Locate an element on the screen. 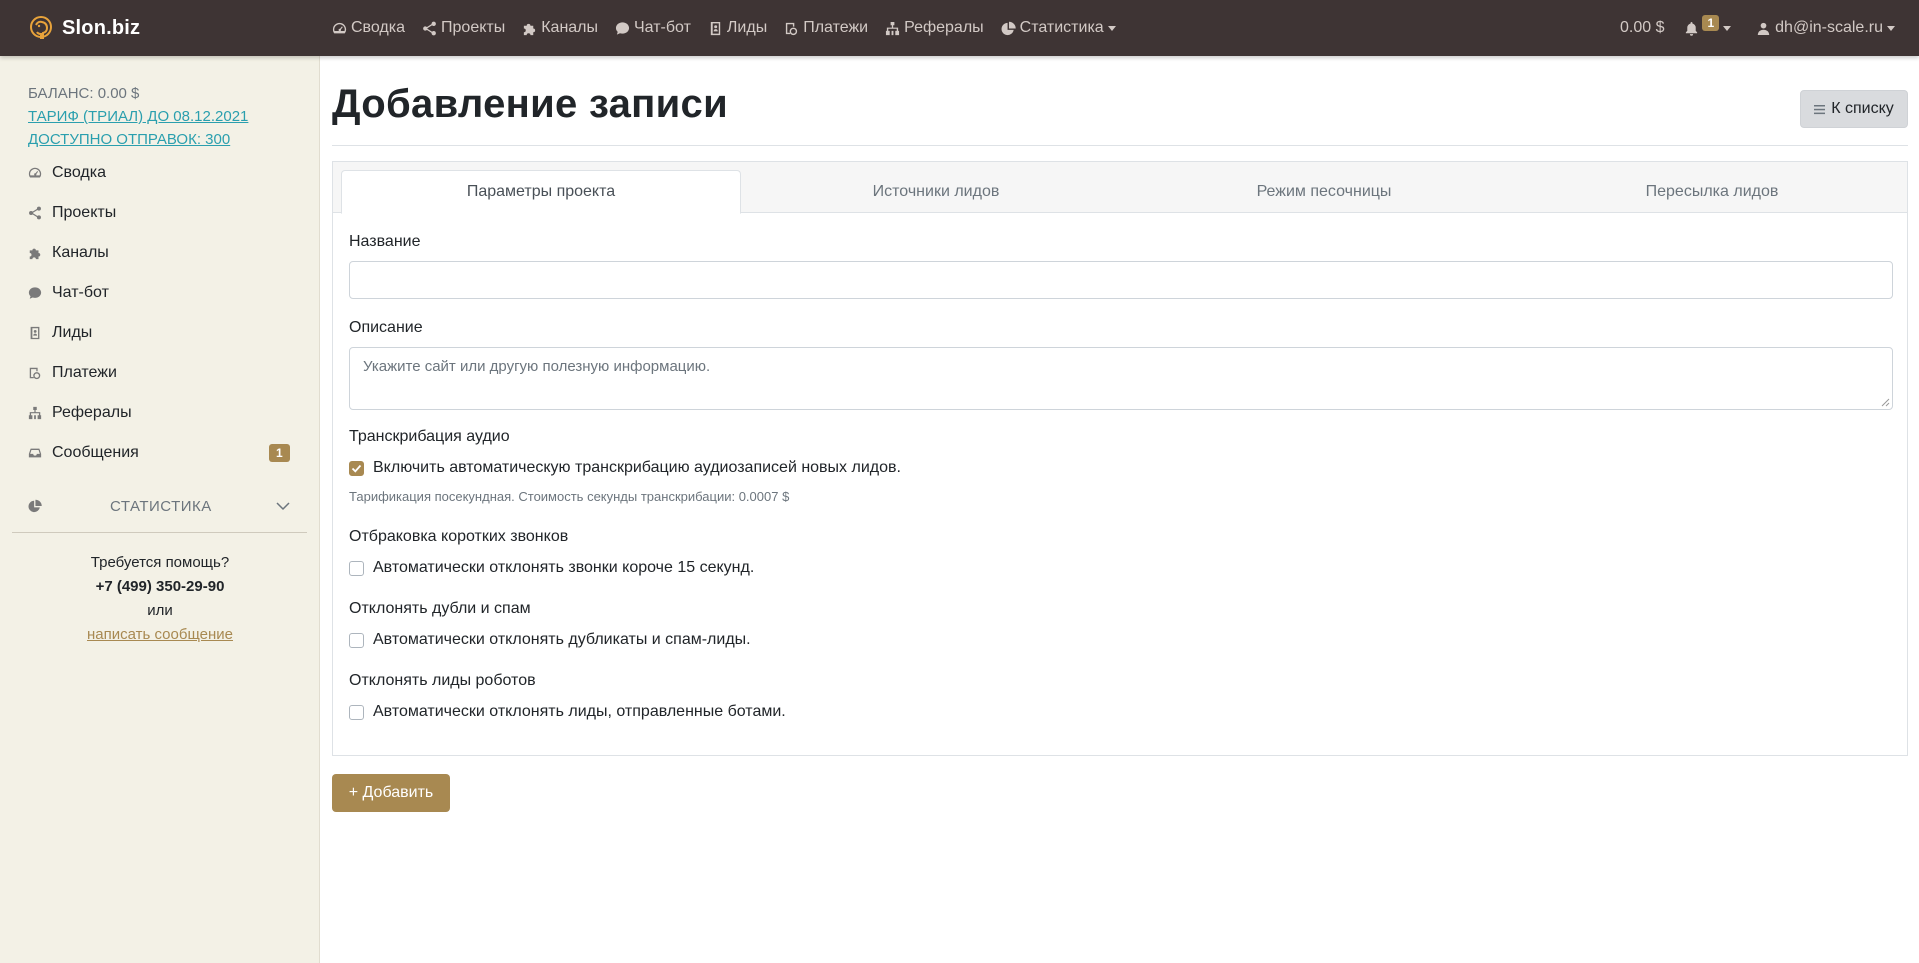 Image resolution: width=1919 pixels, height=963 pixels. topnav-item-chatbot: Чат-бот is located at coordinates (653, 28).